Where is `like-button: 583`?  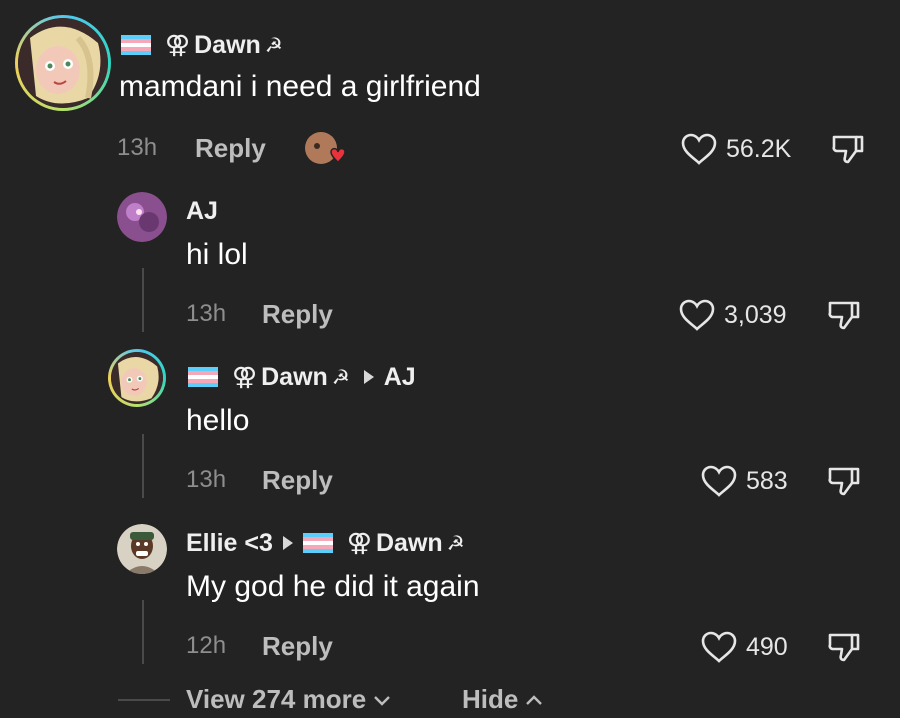 like-button: 583 is located at coordinates (748, 481).